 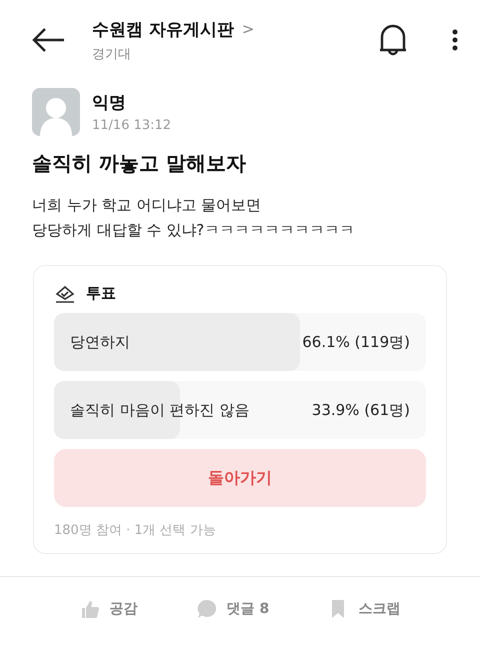 What do you see at coordinates (240, 478) in the screenshot?
I see `back-button: 돌아가기` at bounding box center [240, 478].